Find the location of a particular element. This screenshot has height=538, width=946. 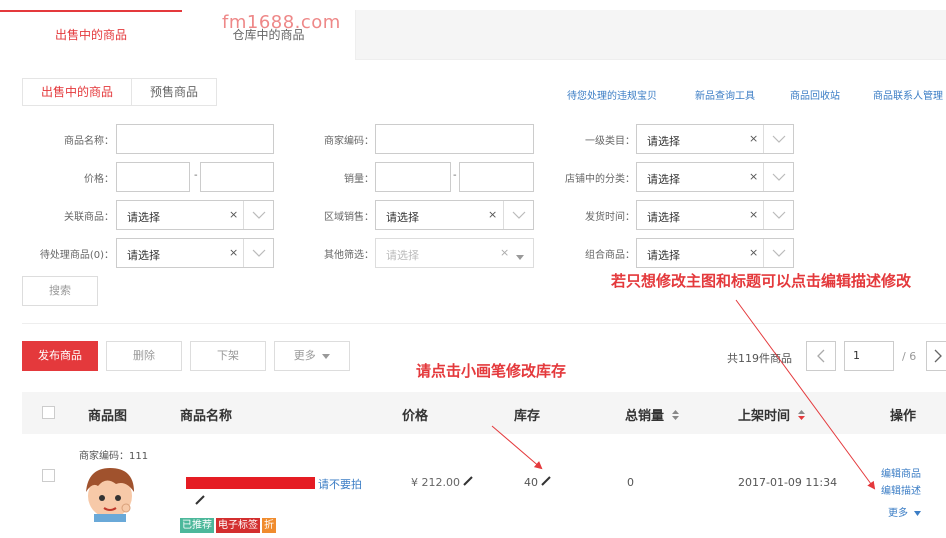

edit-description-link: 编辑描述 is located at coordinates (901, 489).